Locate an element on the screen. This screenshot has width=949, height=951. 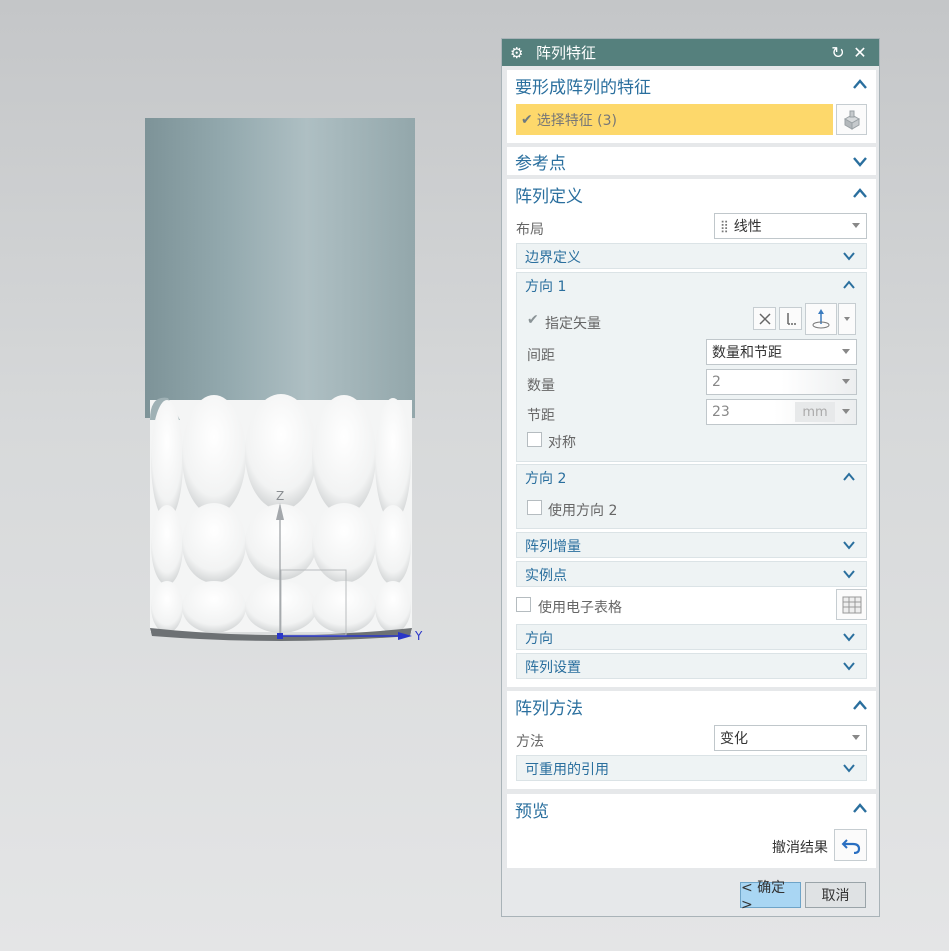
pitch-value: 23 is located at coordinates (721, 412).